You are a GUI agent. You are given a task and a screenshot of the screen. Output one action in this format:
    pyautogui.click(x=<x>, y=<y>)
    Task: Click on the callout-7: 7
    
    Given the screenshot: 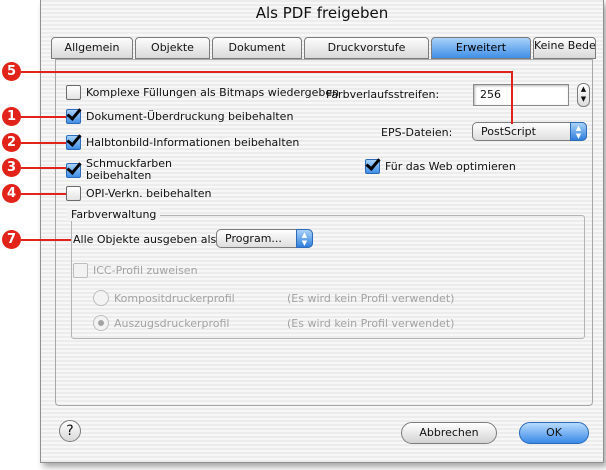 What is the action you would take?
    pyautogui.click(x=11, y=239)
    